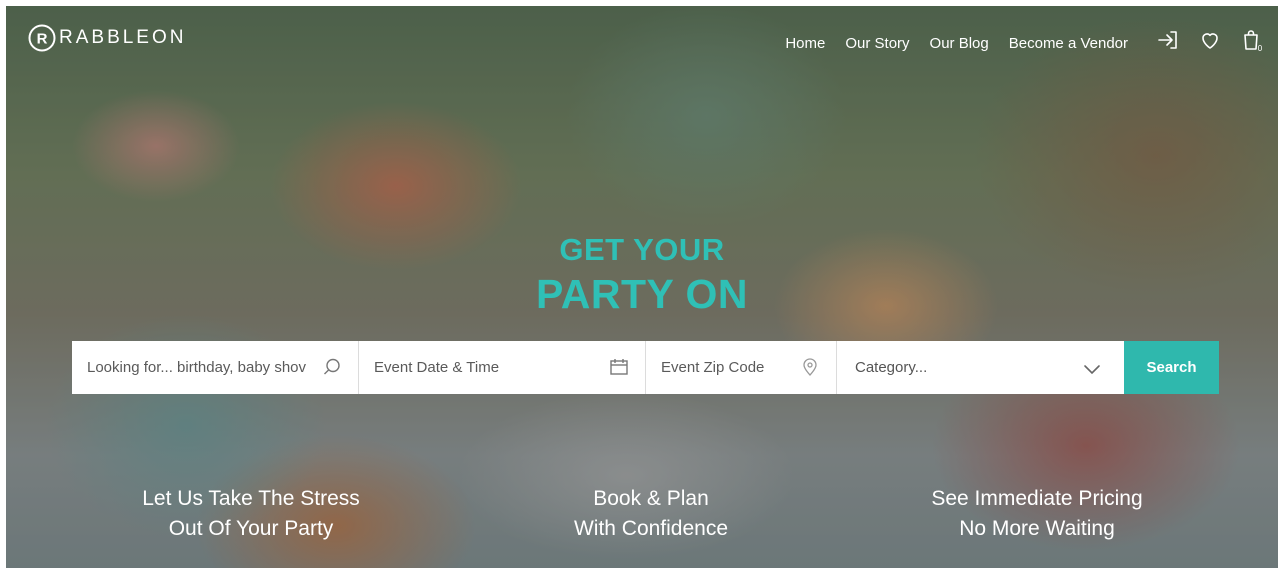 The width and height of the screenshot is (1281, 569). I want to click on search-button: Search, so click(1171, 367).